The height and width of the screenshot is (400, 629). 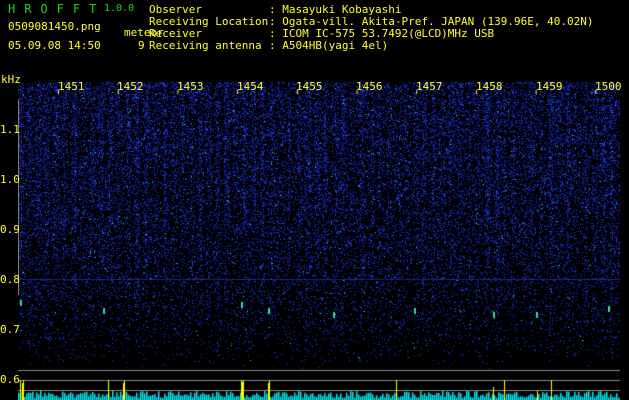 What do you see at coordinates (10, 129) in the screenshot?
I see `y-tick: 1.1` at bounding box center [10, 129].